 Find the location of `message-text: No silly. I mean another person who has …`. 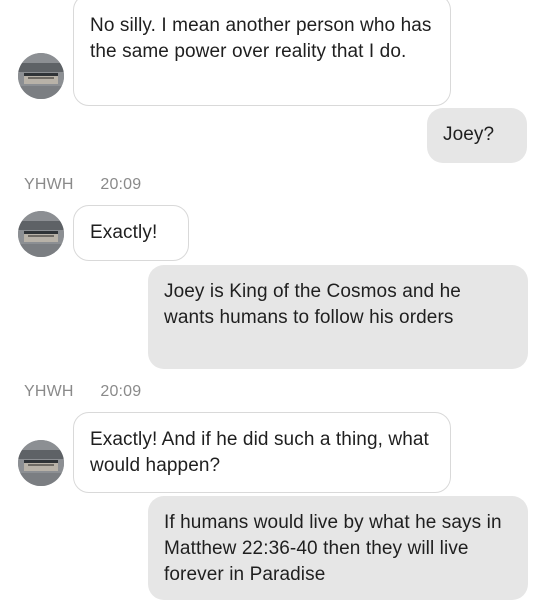

message-text: No silly. I mean another person who has … is located at coordinates (261, 38).